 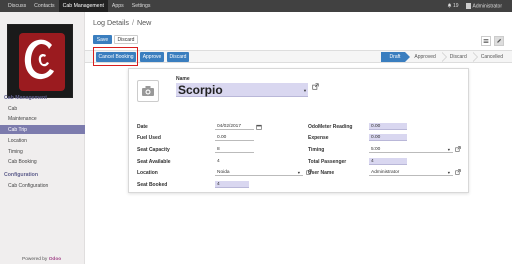 I want to click on stage-approved: Approved, so click(x=426, y=57).